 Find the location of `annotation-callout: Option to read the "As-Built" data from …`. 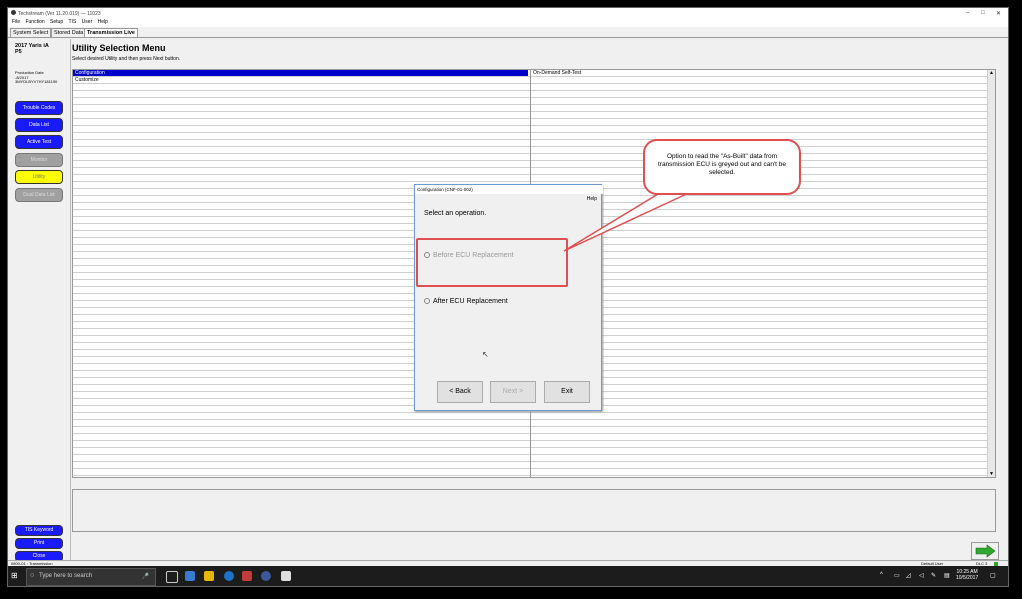

annotation-callout: Option to read the "As-Built" data from … is located at coordinates (722, 167).